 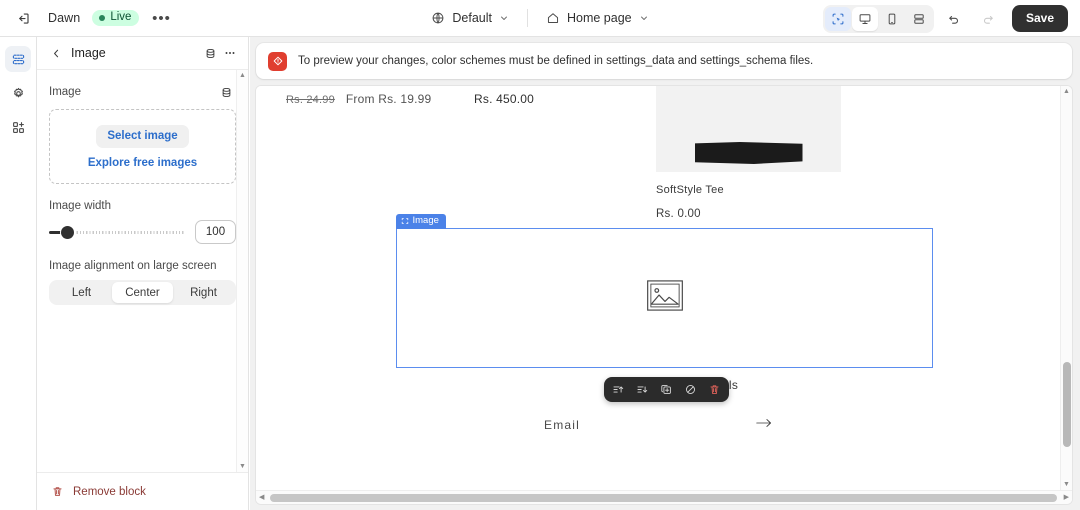 I want to click on product-card: SoftStyle Tee Rs. 0.00, so click(x=748, y=153).